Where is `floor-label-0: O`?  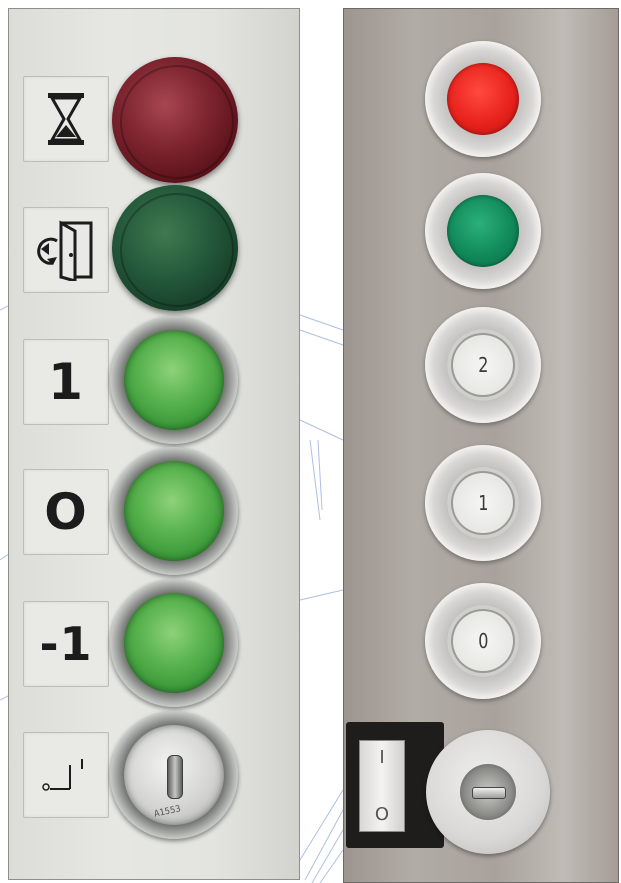 floor-label-0: O is located at coordinates (66, 512).